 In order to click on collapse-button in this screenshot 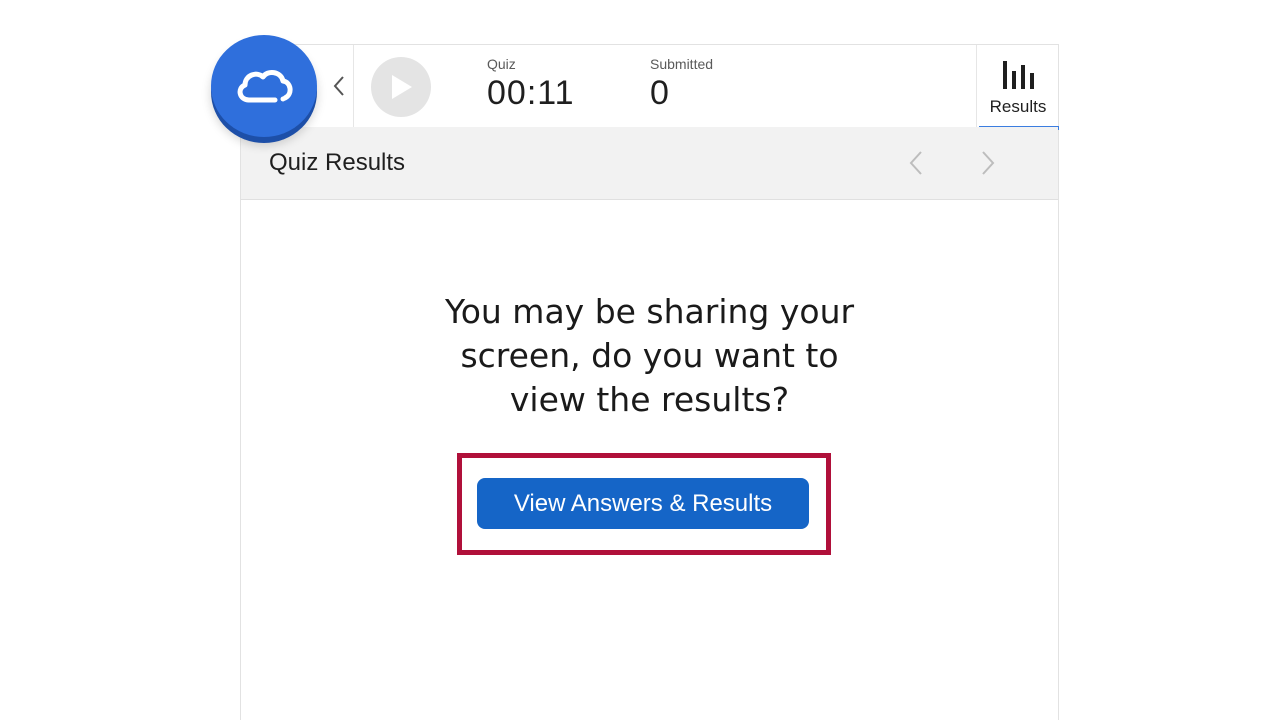, I will do `click(339, 86)`.